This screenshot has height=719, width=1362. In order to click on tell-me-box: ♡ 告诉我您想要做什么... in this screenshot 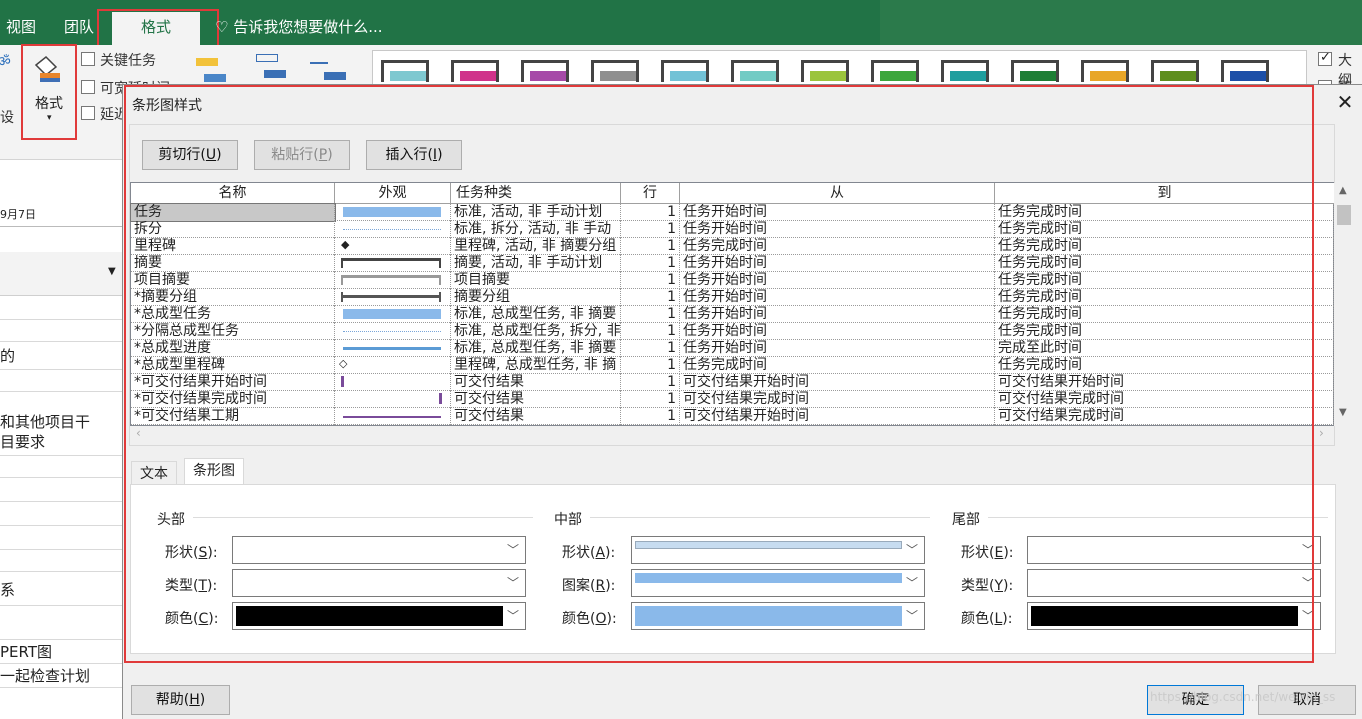, I will do `click(299, 27)`.